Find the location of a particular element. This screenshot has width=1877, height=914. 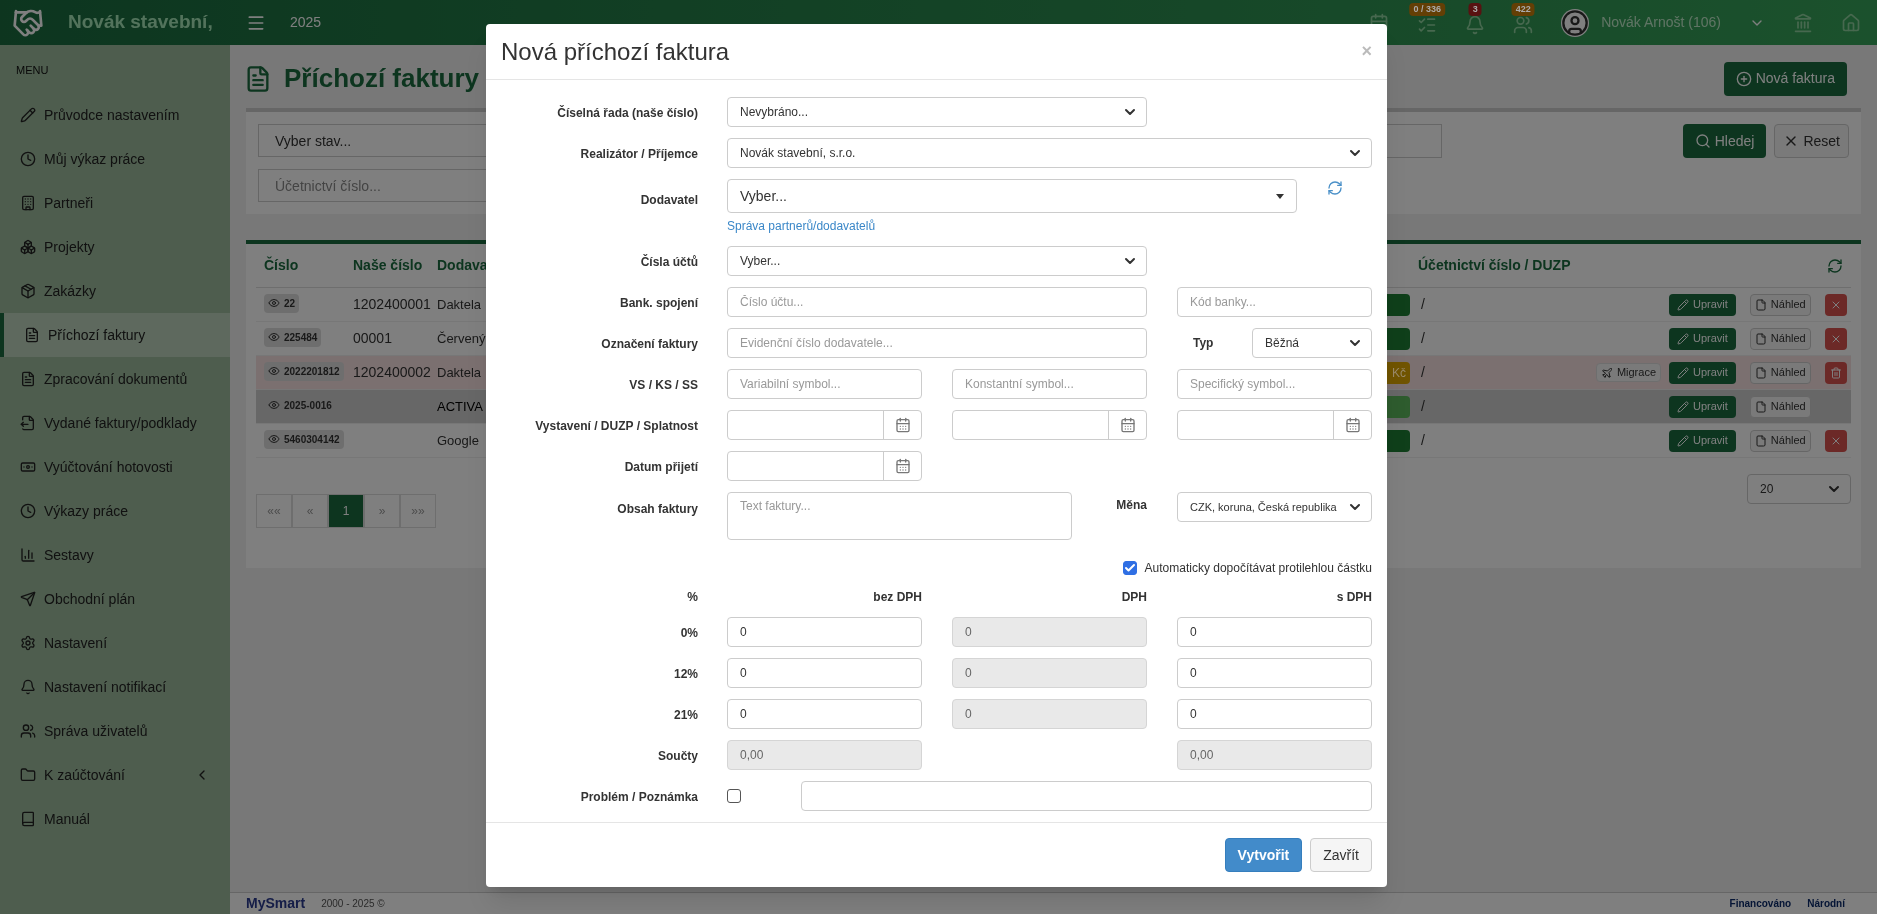

count-badge: 3 is located at coordinates (1475, 9).